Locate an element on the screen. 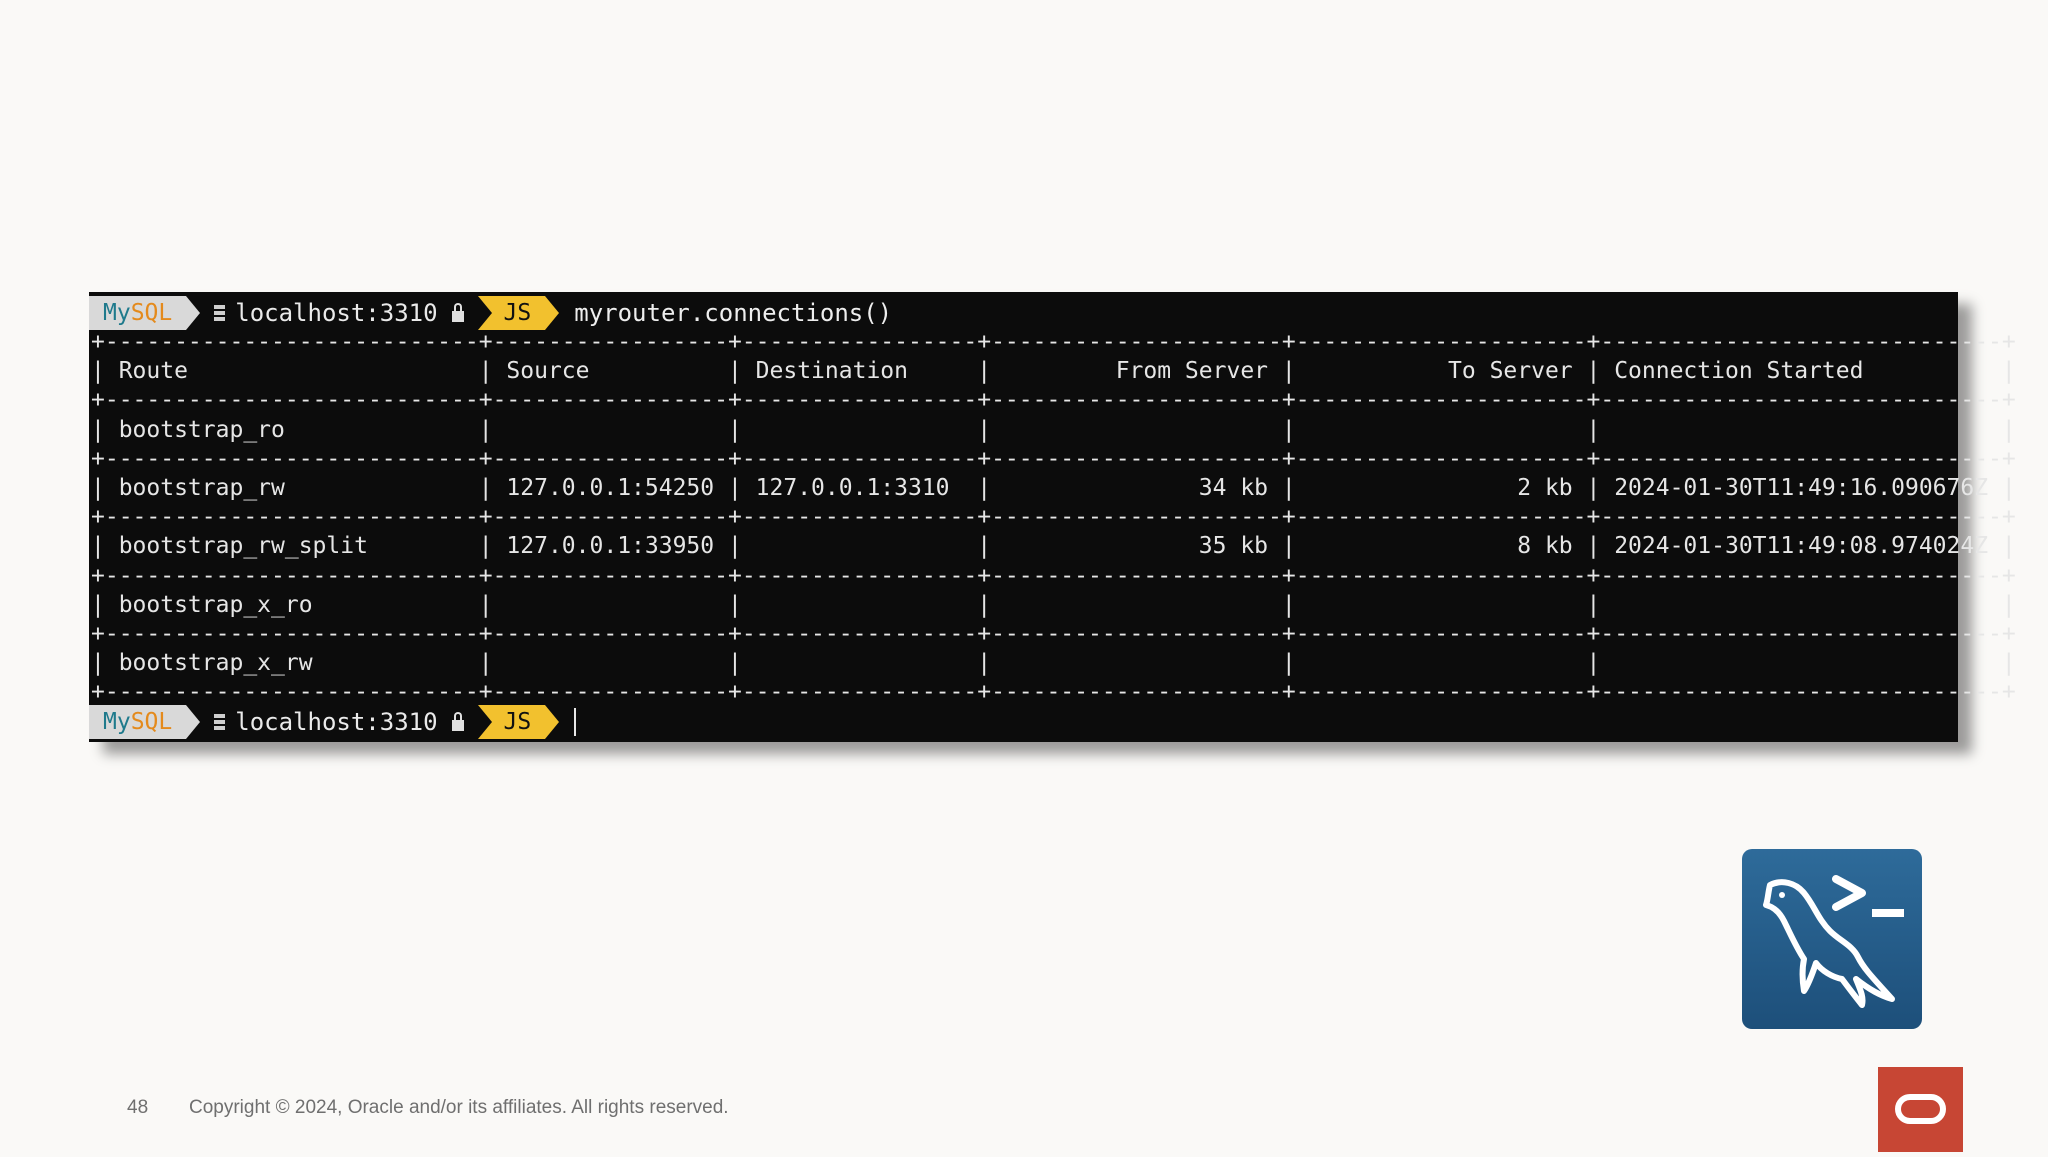 The width and height of the screenshot is (2048, 1157). command-text: myrouter.connections() is located at coordinates (733, 313).